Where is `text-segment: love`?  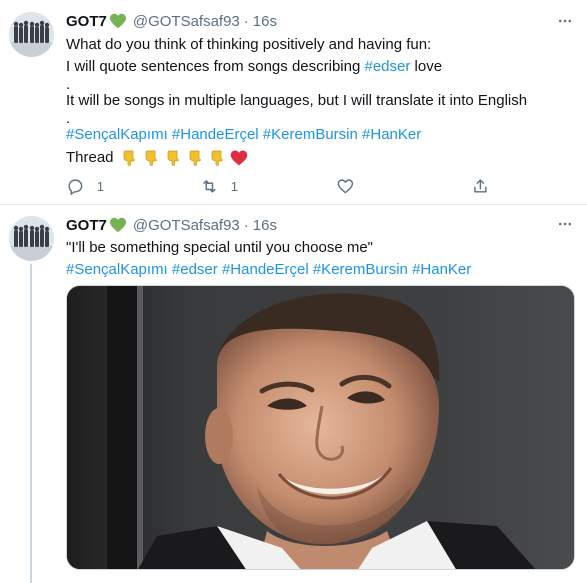 text-segment: love is located at coordinates (426, 67).